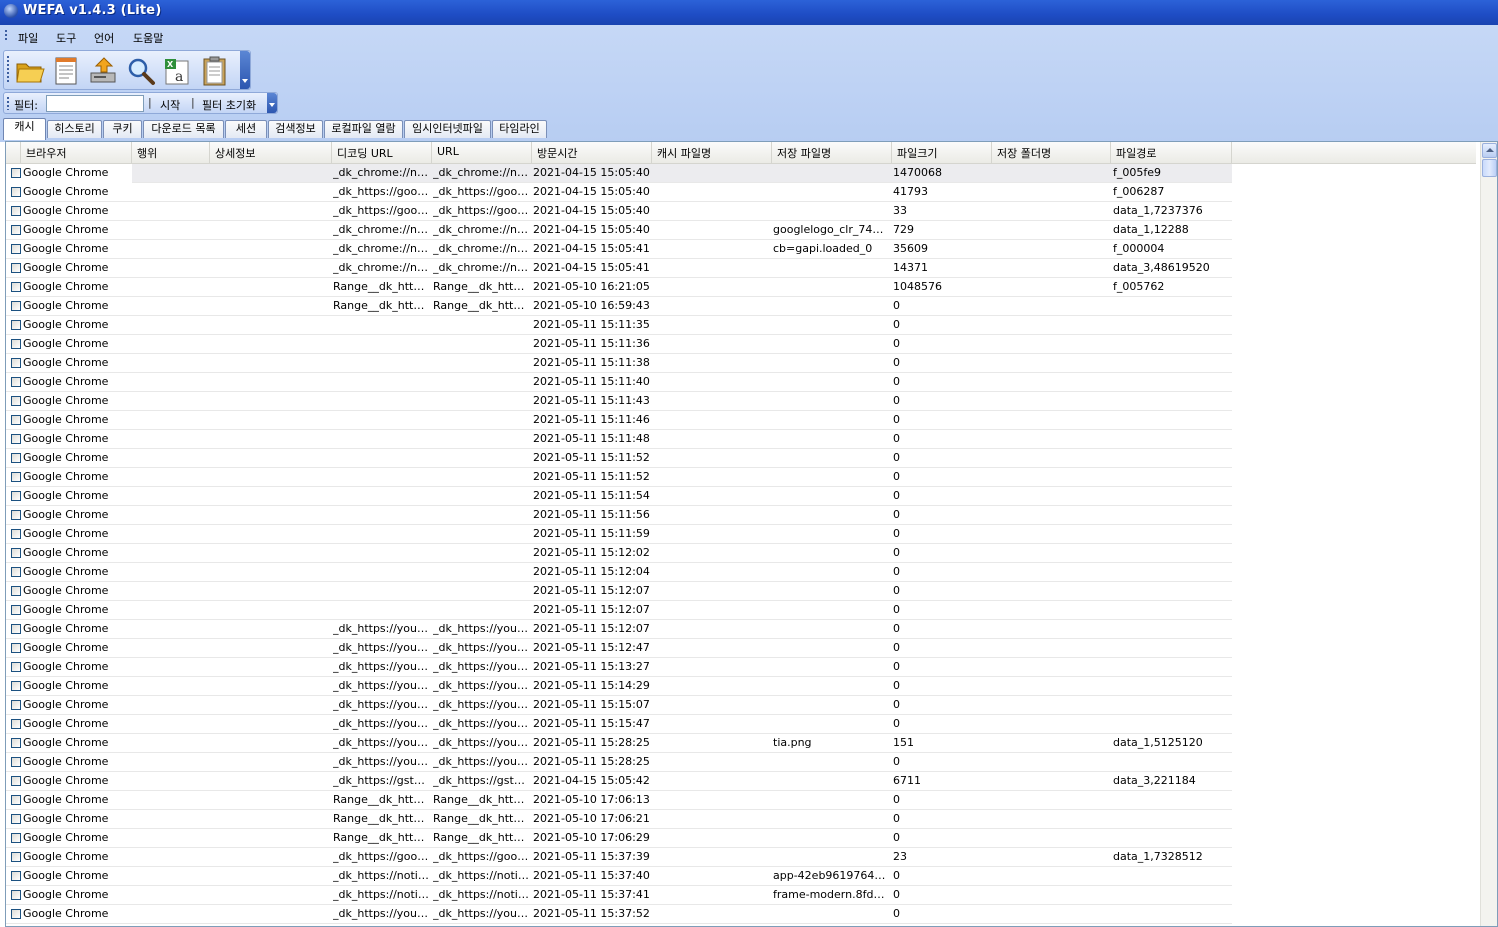 The height and width of the screenshot is (927, 1498). What do you see at coordinates (104, 38) in the screenshot?
I see `menu-language: 언어` at bounding box center [104, 38].